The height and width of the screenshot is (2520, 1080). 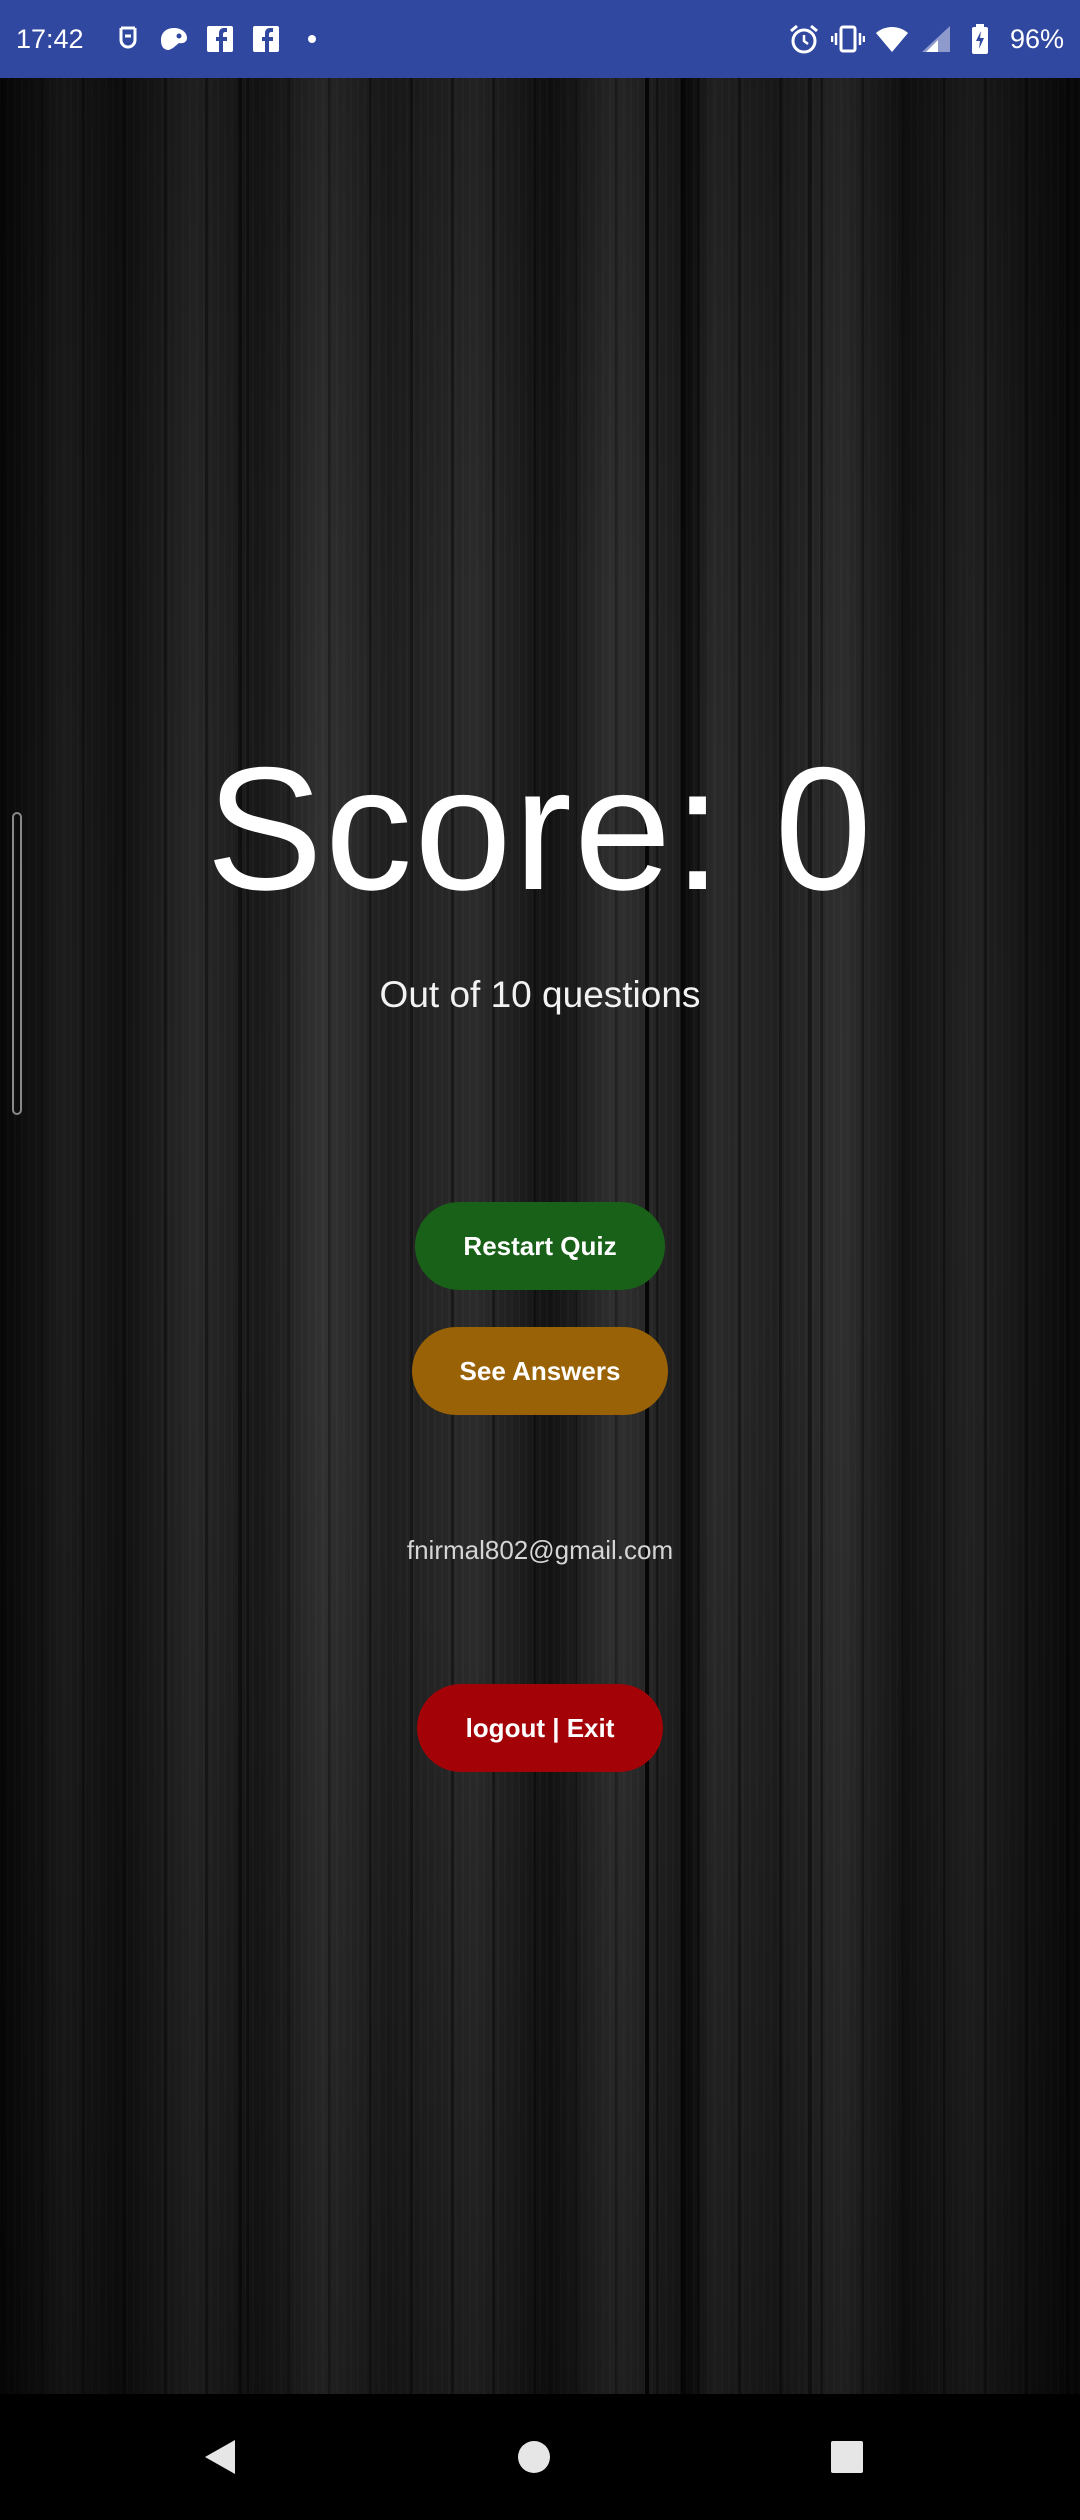 I want to click on logout-exit-button: logout | Exit, so click(x=540, y=1728).